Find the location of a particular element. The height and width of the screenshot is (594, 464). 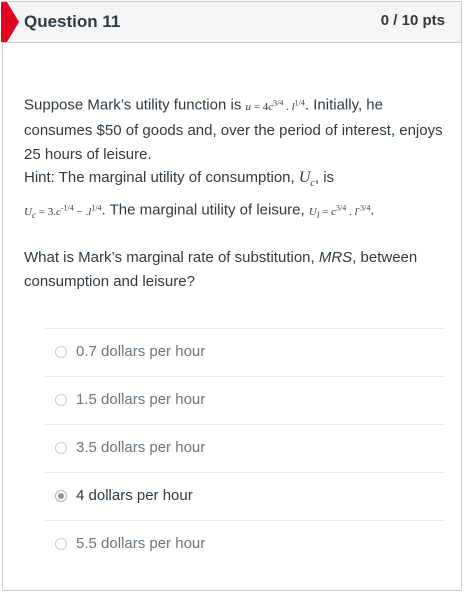

answer-label: 3.5 dollars per hour is located at coordinates (141, 447).